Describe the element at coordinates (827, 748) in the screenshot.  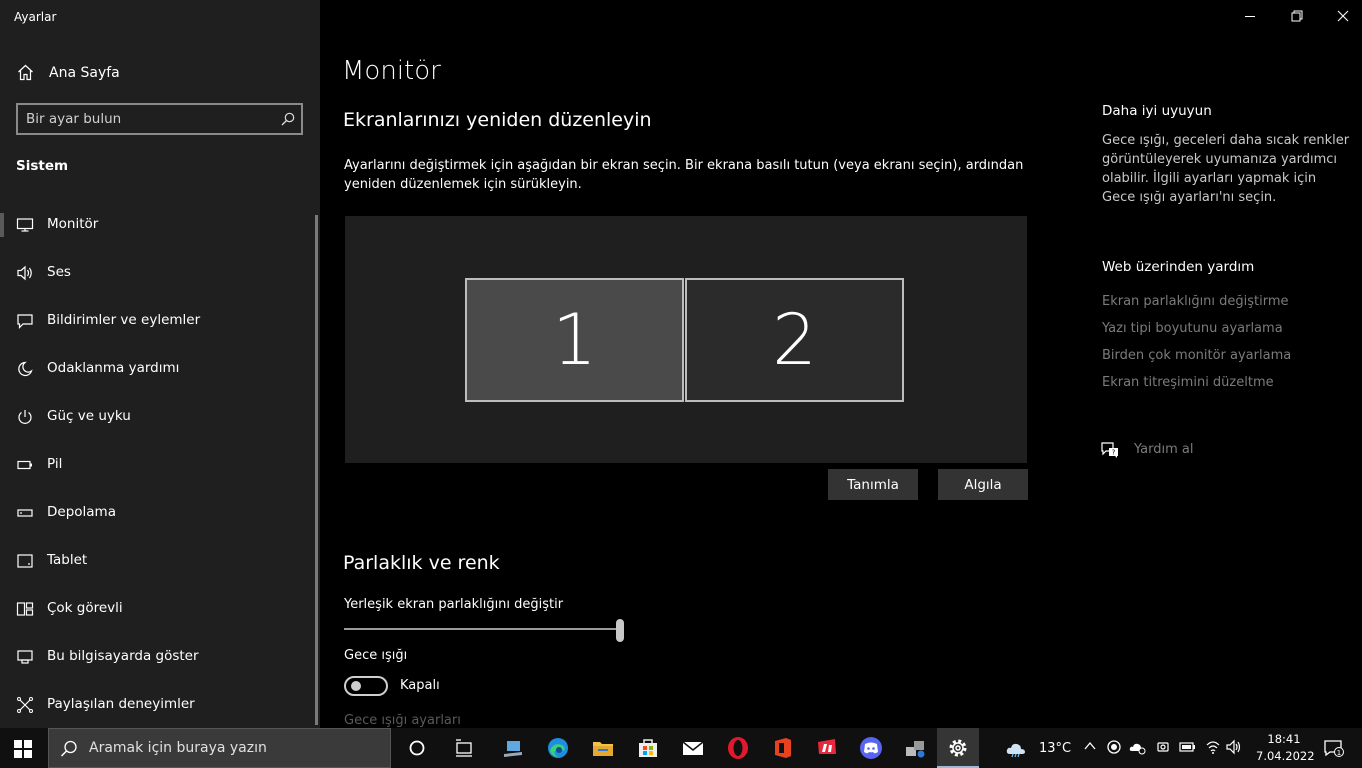
I see `riot-client-icon` at that location.